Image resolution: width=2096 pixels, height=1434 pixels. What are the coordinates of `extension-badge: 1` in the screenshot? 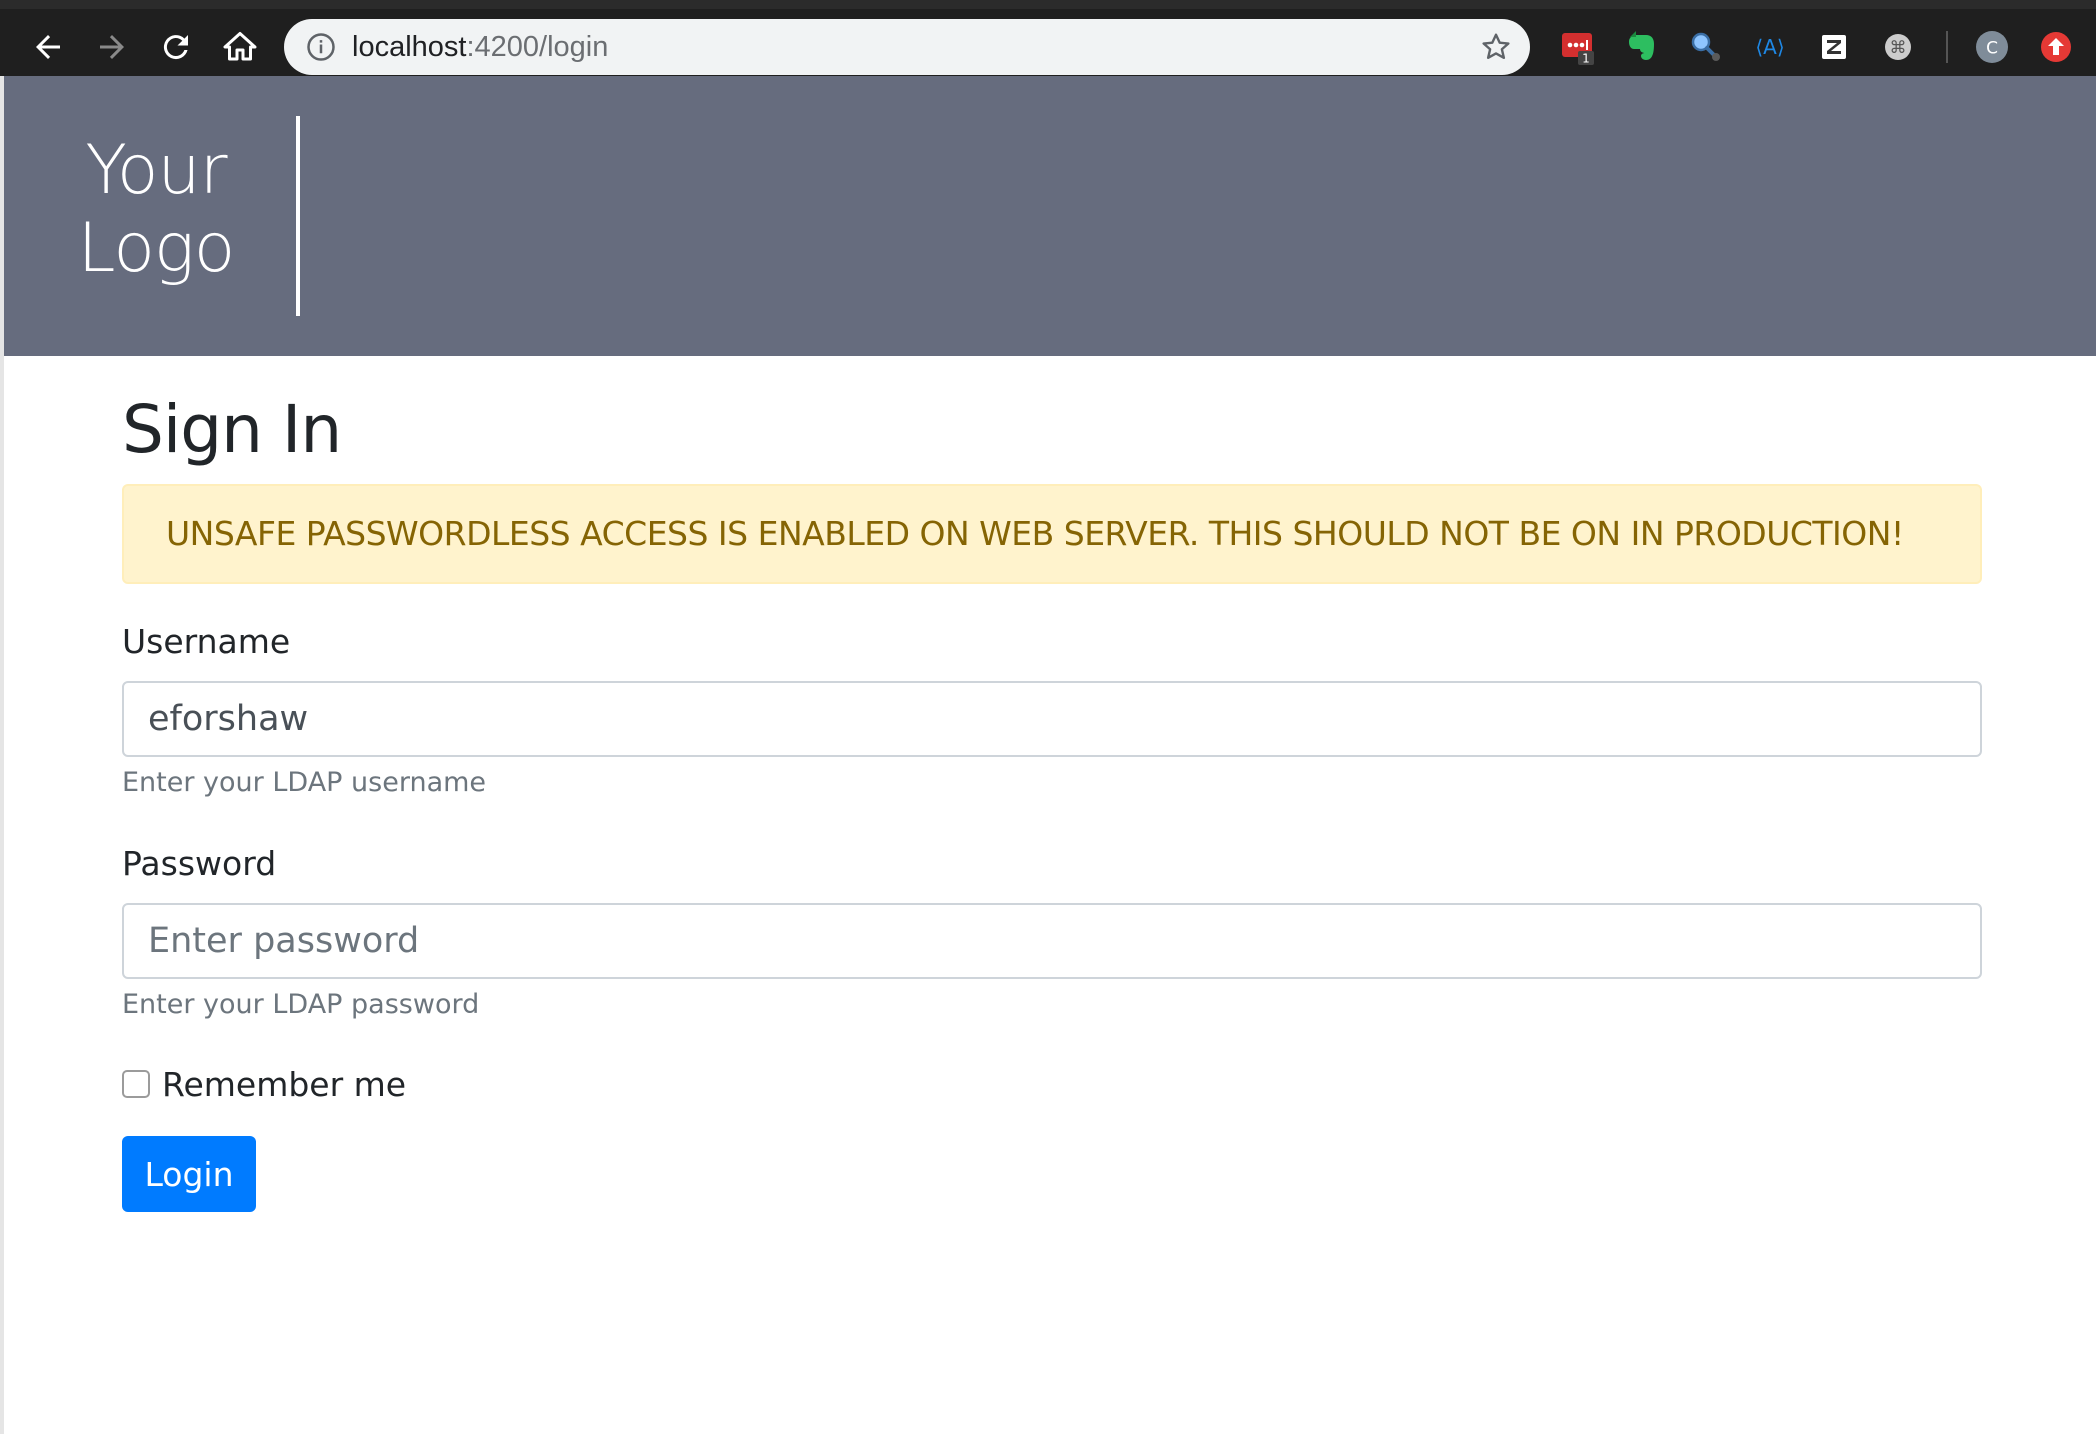 It's located at (1586, 59).